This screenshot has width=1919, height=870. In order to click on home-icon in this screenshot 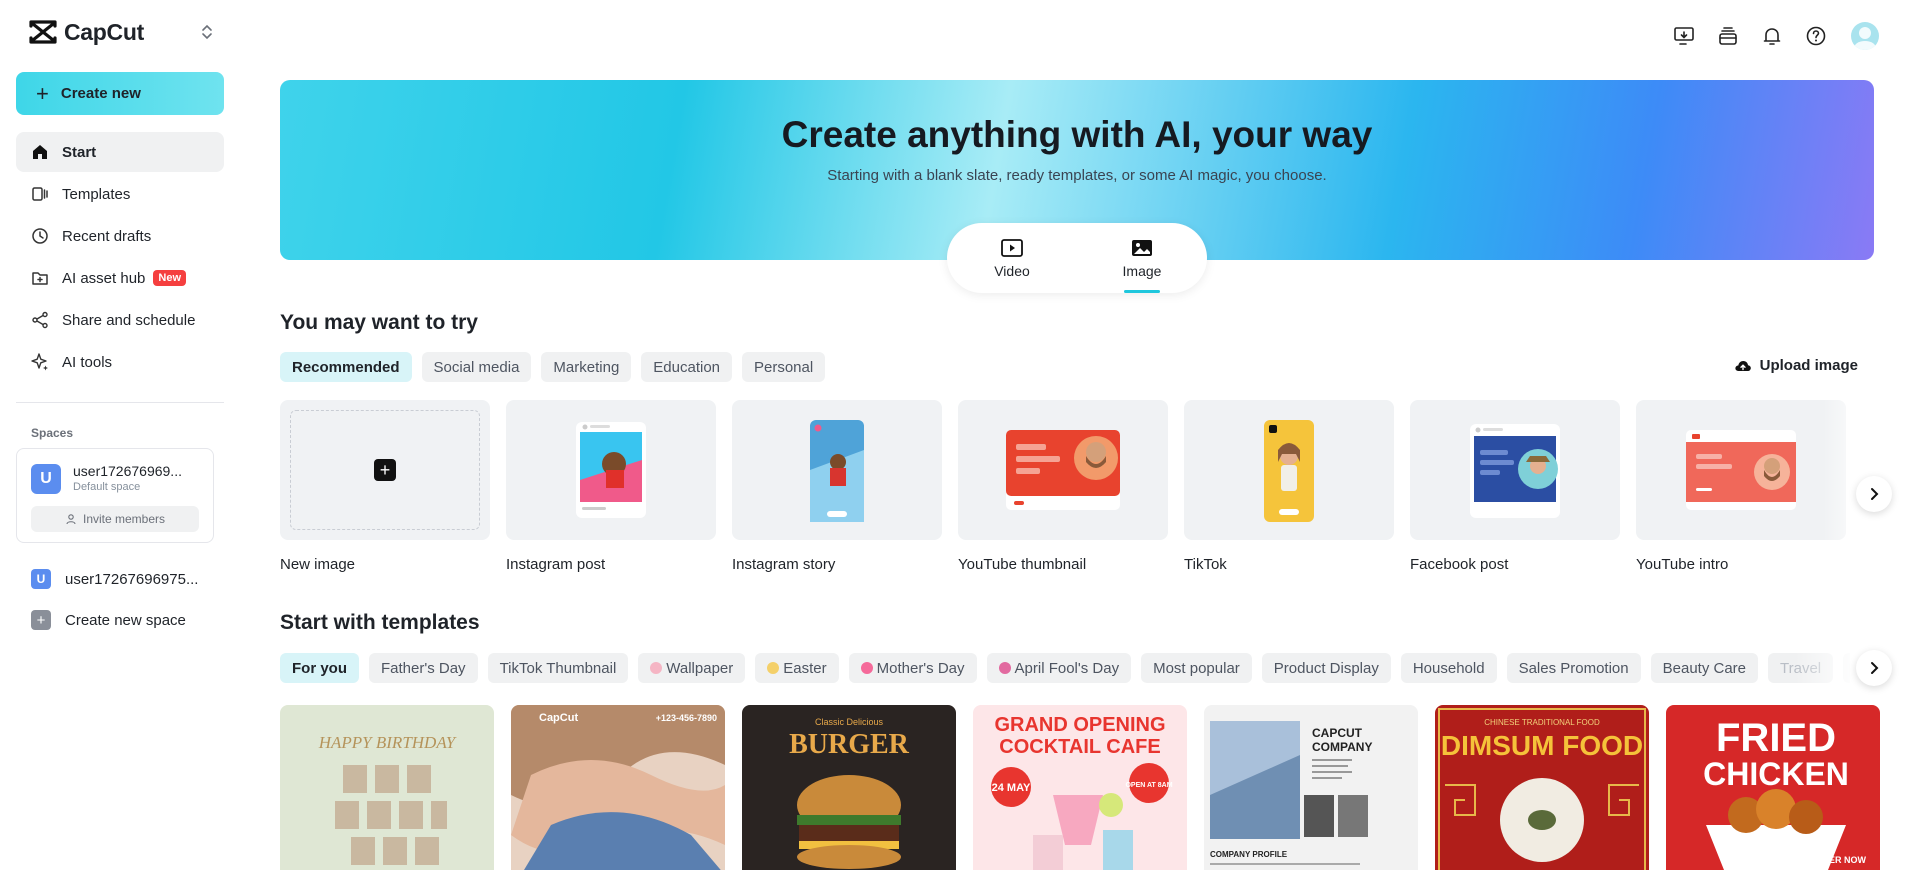, I will do `click(40, 152)`.